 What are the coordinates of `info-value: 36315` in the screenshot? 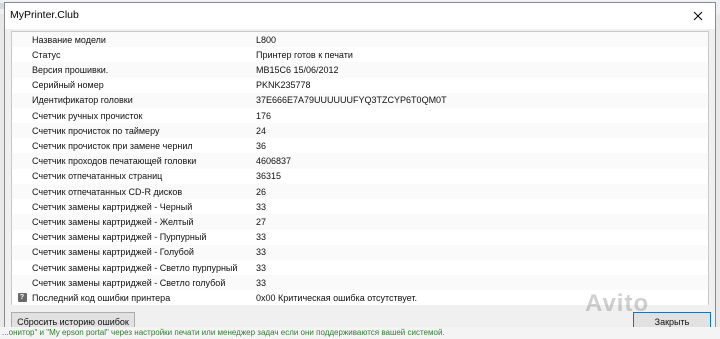 It's located at (269, 176).